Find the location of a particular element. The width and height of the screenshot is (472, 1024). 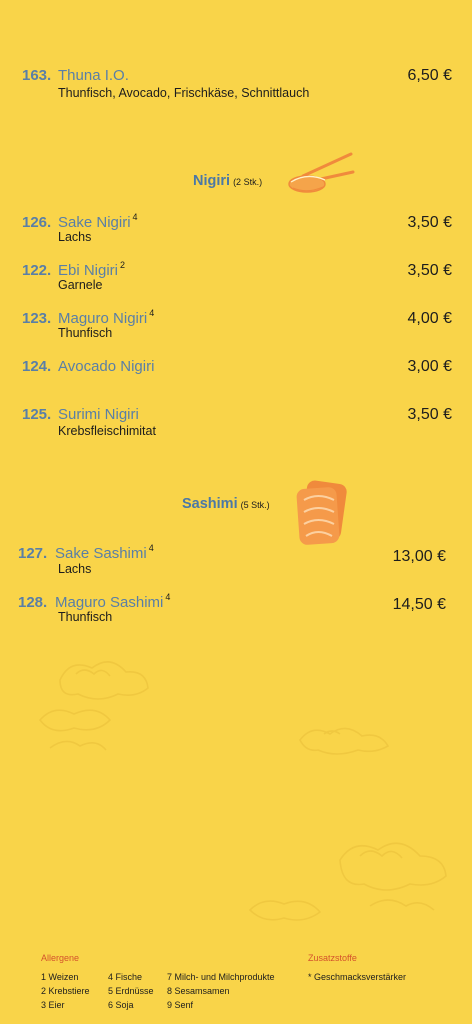

item-number: 123. is located at coordinates (37, 318).